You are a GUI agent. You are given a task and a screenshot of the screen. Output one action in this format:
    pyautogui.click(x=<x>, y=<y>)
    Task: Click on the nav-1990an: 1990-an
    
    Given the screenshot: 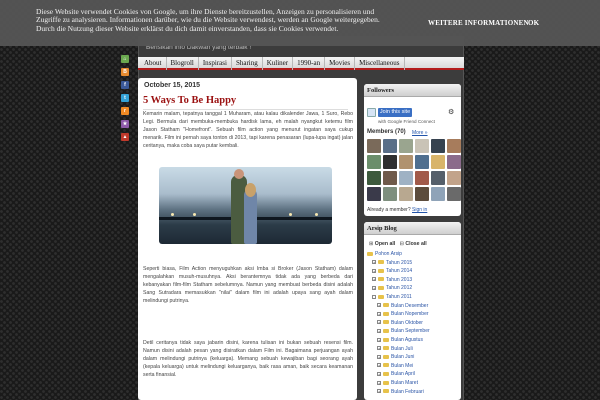 What is the action you would take?
    pyautogui.click(x=309, y=63)
    